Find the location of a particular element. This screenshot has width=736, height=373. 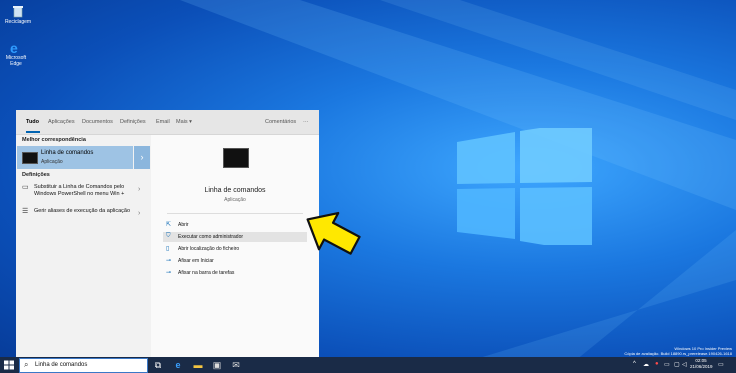

best-match-item: Linha de comandos Aplicação is located at coordinates (75, 157).